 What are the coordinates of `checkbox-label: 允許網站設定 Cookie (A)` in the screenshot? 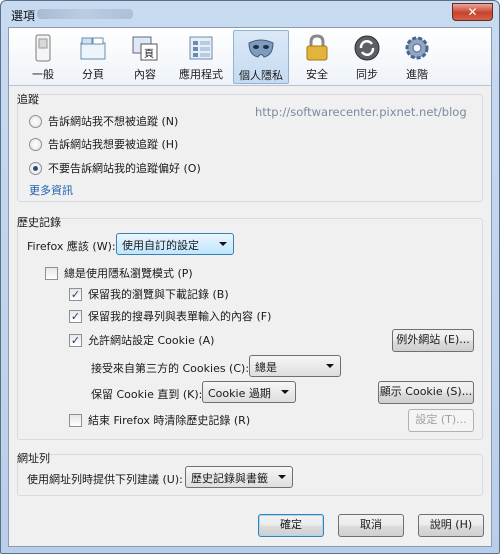 It's located at (151, 340).